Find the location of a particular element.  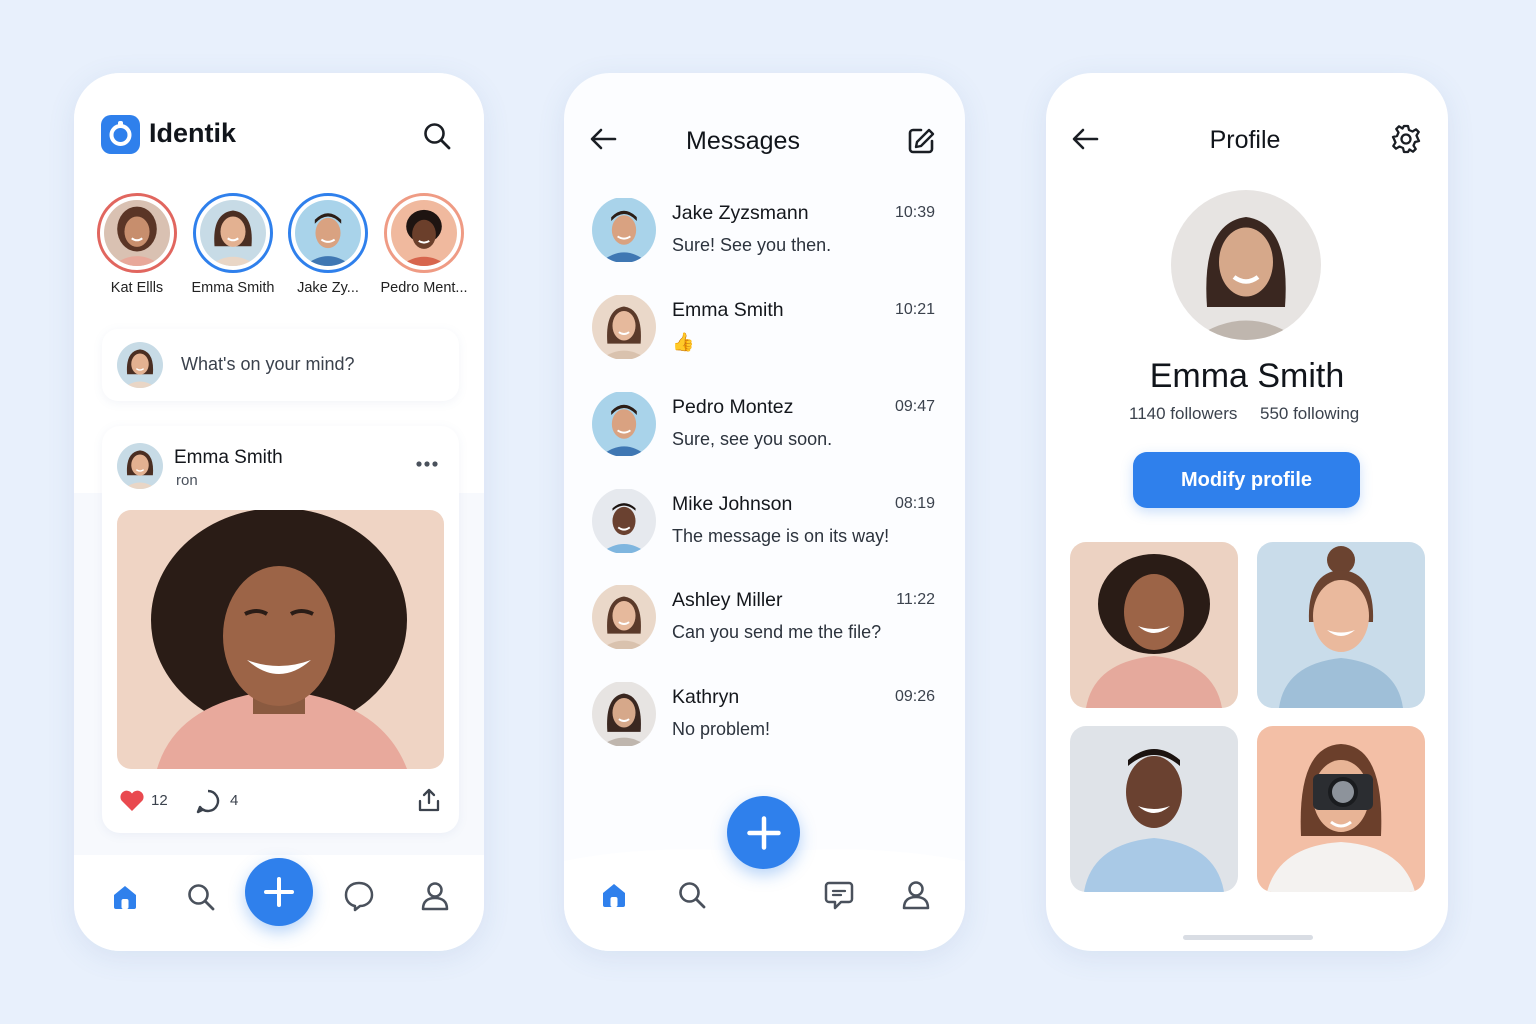

followers-count: 1140 followers is located at coordinates (1183, 414).